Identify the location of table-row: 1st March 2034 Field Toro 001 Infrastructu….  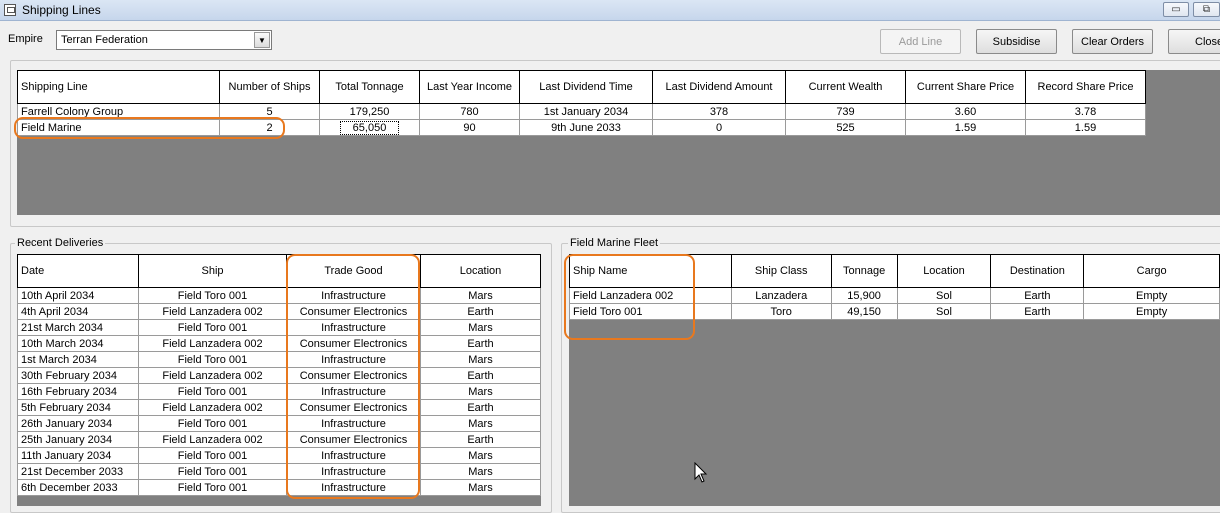
(279, 359).